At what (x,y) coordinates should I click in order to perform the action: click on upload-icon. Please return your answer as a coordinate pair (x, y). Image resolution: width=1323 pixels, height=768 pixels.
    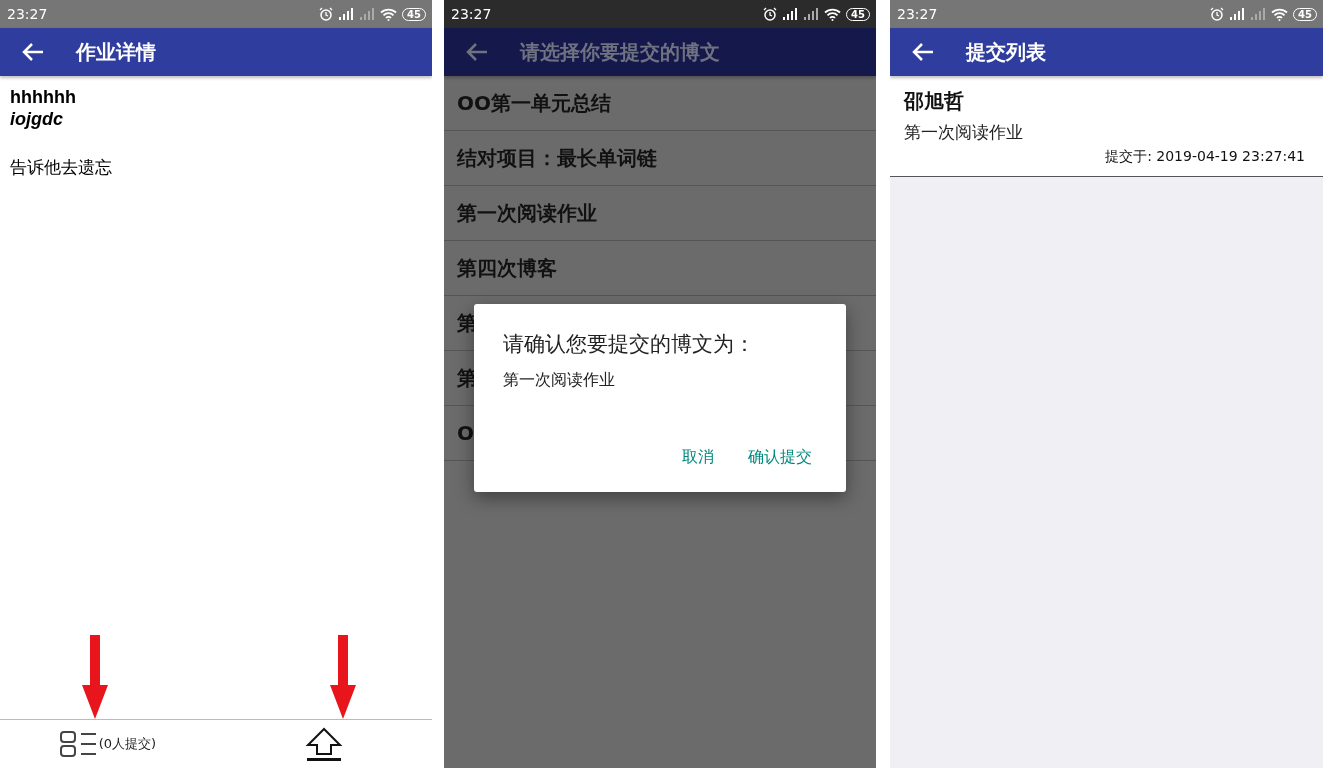
    Looking at the image, I should click on (324, 744).